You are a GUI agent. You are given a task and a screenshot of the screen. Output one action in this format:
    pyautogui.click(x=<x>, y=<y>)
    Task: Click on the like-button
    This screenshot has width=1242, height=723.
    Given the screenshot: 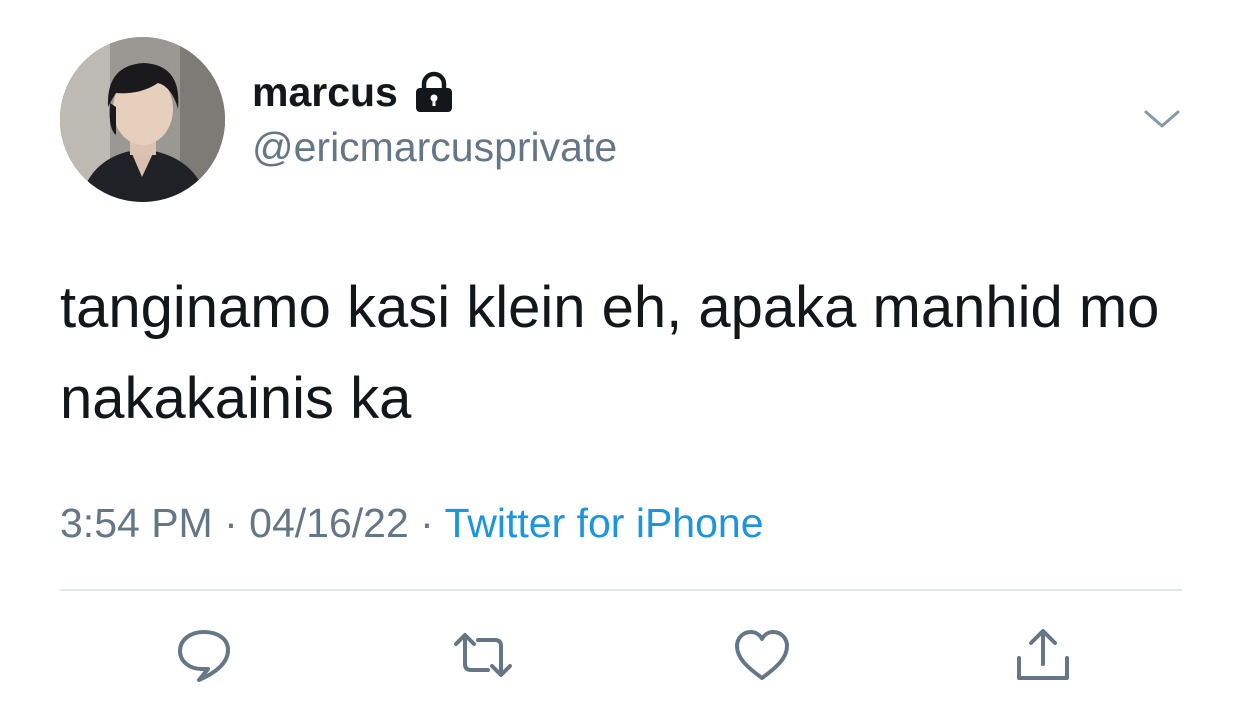 What is the action you would take?
    pyautogui.click(x=762, y=655)
    